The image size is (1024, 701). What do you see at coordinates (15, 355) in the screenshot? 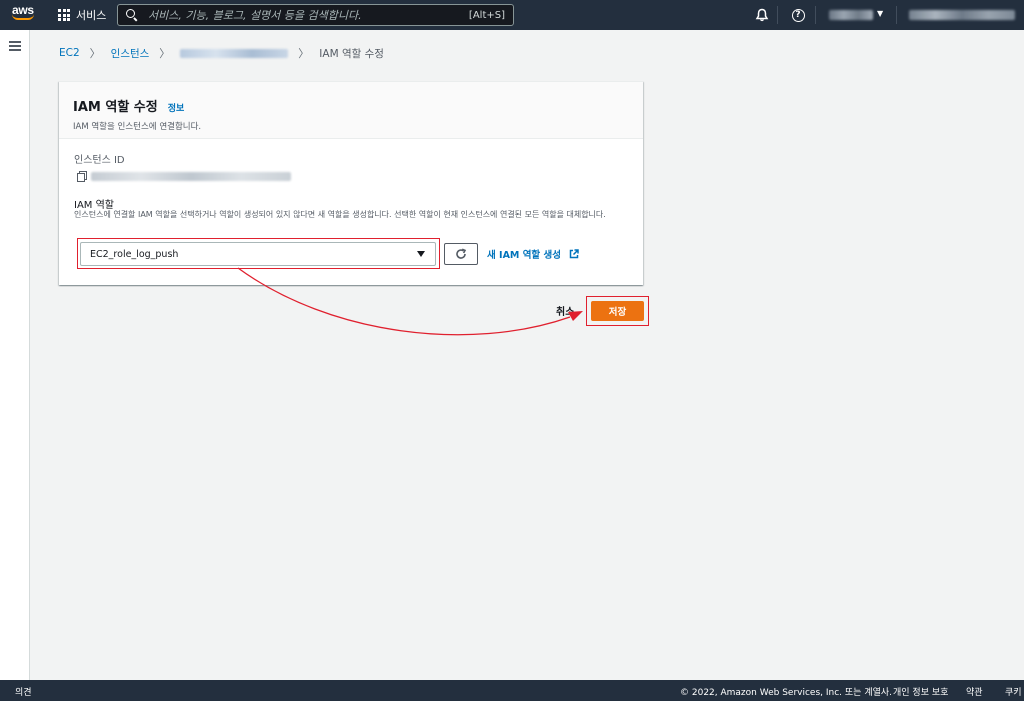
I see `side-navigation` at bounding box center [15, 355].